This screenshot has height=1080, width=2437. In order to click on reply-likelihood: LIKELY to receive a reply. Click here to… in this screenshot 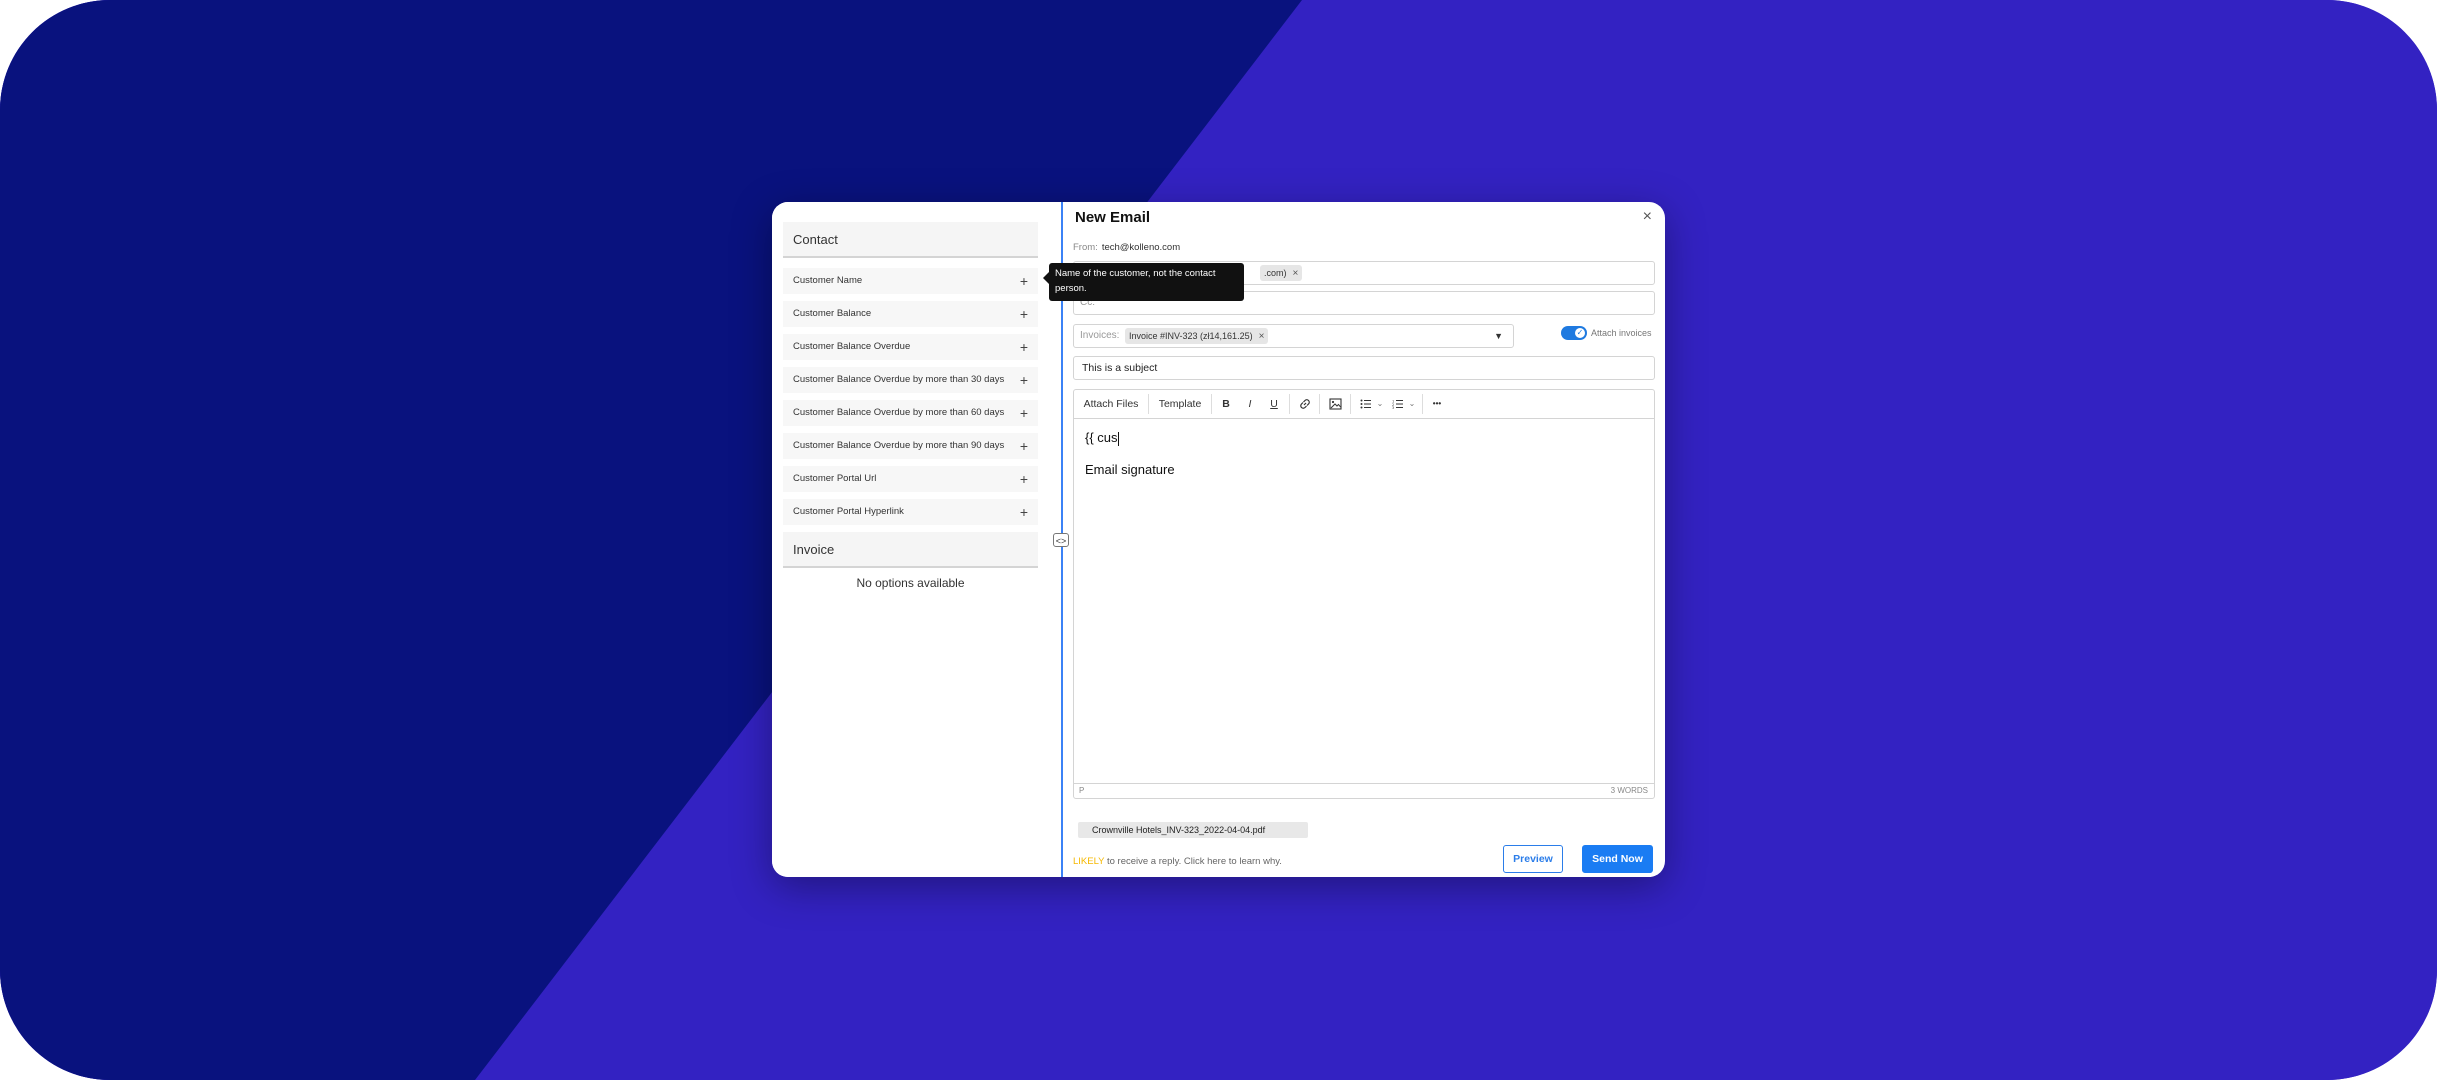, I will do `click(1177, 861)`.